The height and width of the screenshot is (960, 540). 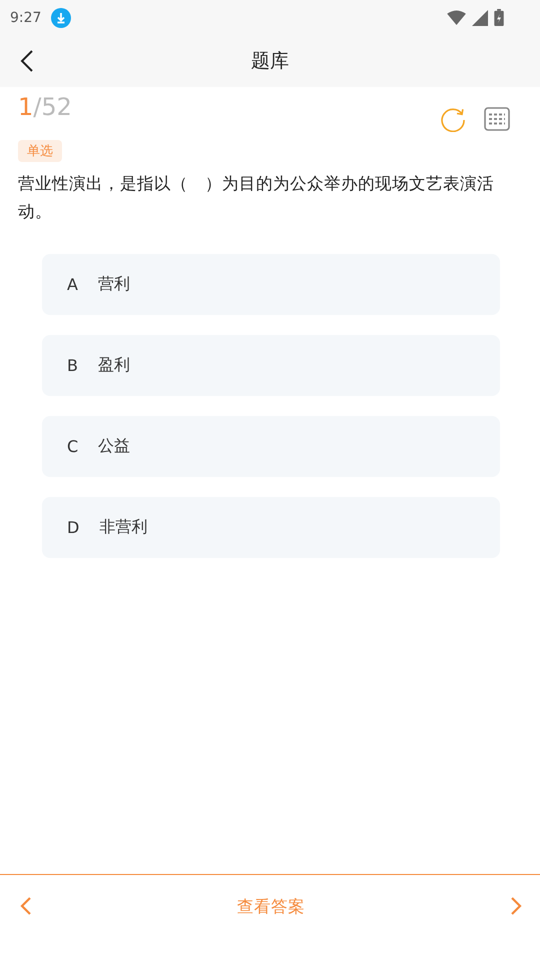 I want to click on status-time: 9:27, so click(x=26, y=18).